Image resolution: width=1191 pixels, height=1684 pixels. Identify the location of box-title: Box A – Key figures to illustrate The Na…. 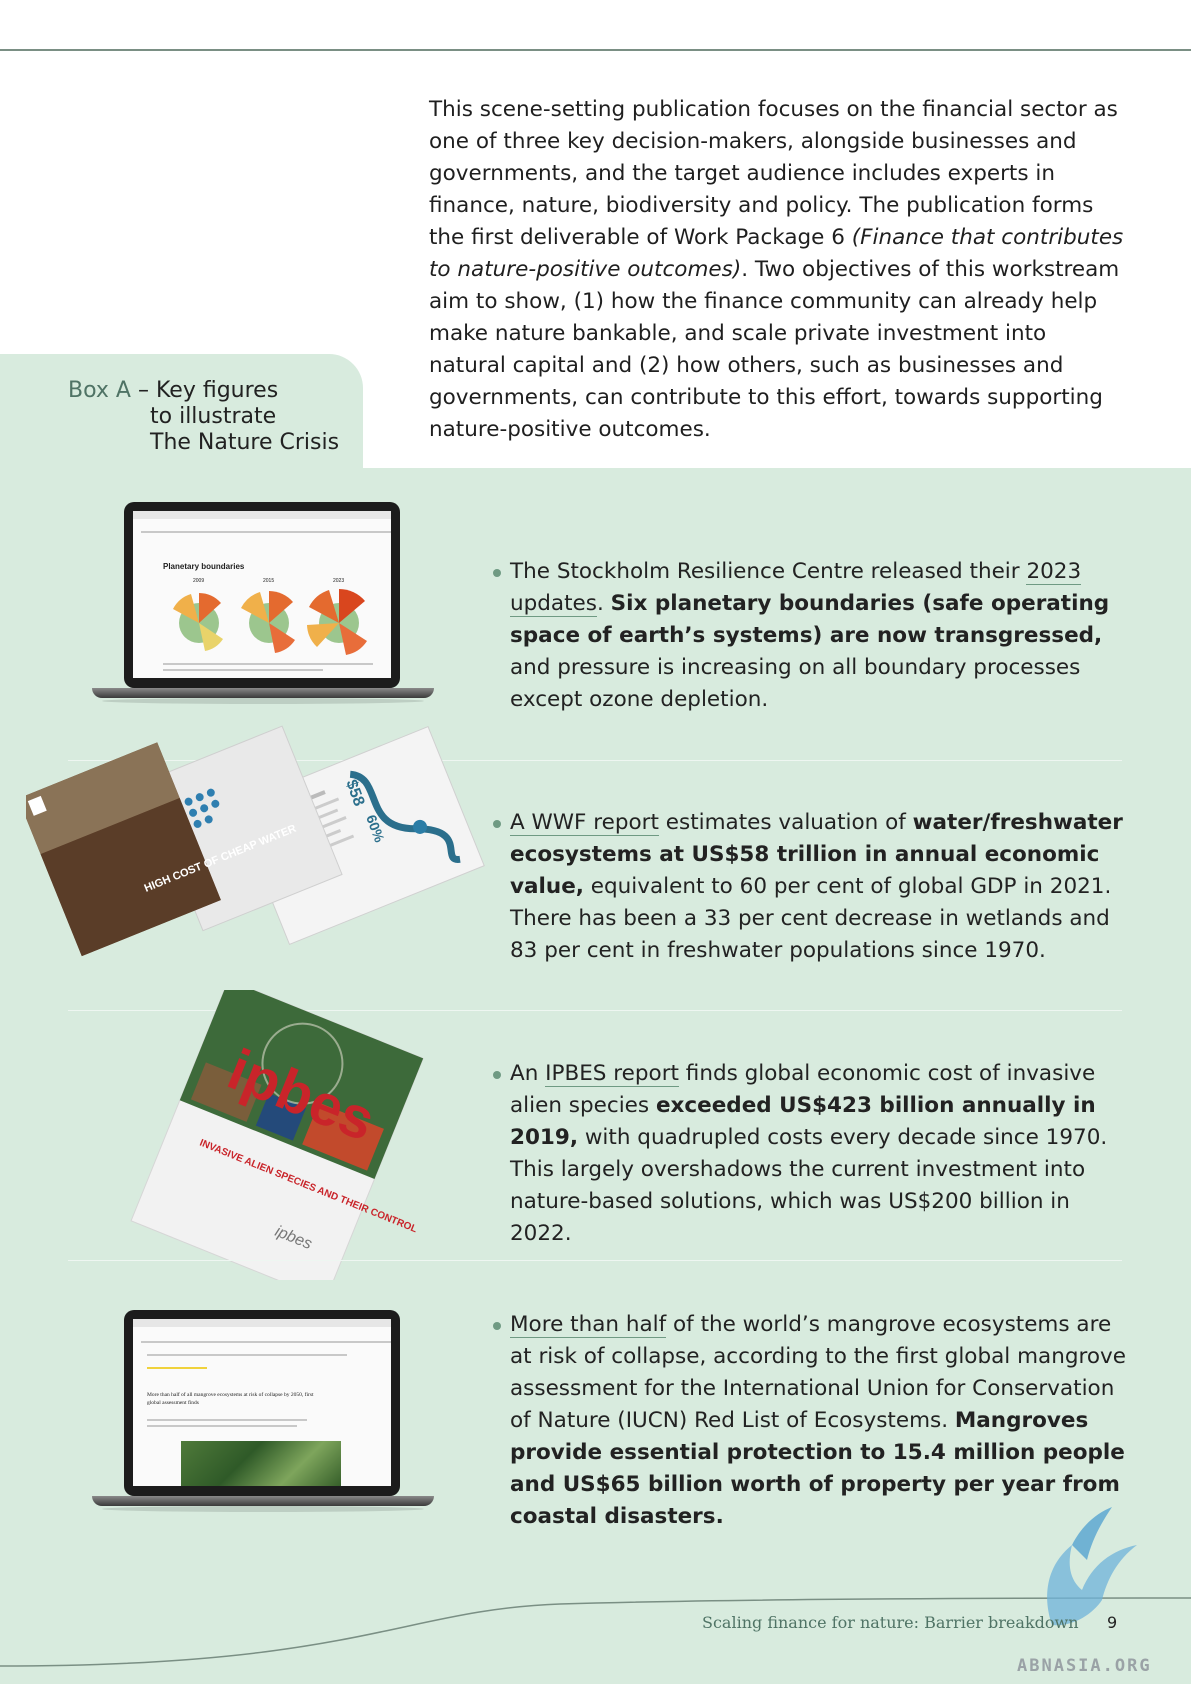
(203, 417).